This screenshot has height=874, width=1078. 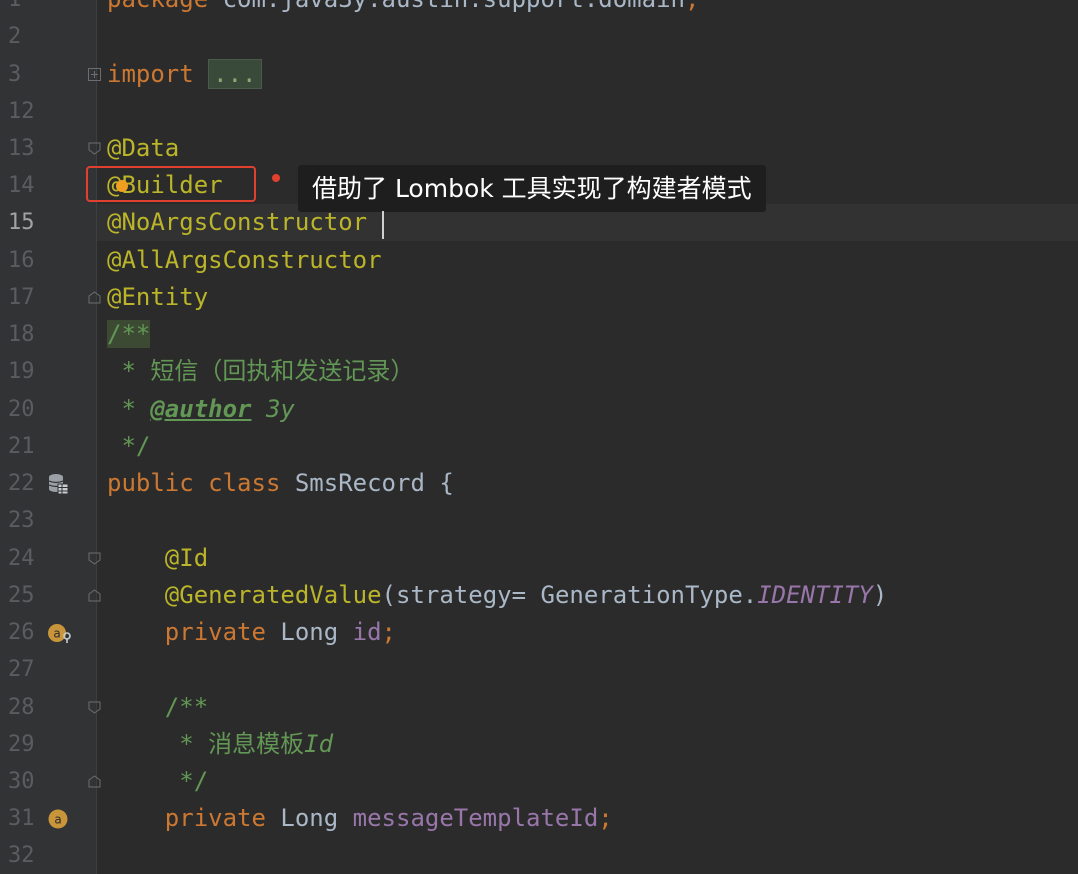 What do you see at coordinates (21, 632) in the screenshot?
I see `line-number: 26` at bounding box center [21, 632].